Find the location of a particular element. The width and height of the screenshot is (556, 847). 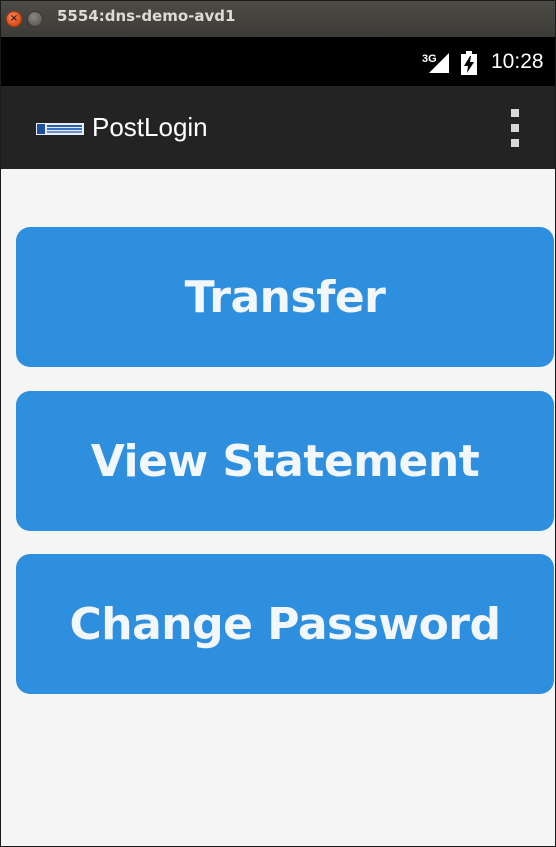

battery-icon is located at coordinates (469, 63).